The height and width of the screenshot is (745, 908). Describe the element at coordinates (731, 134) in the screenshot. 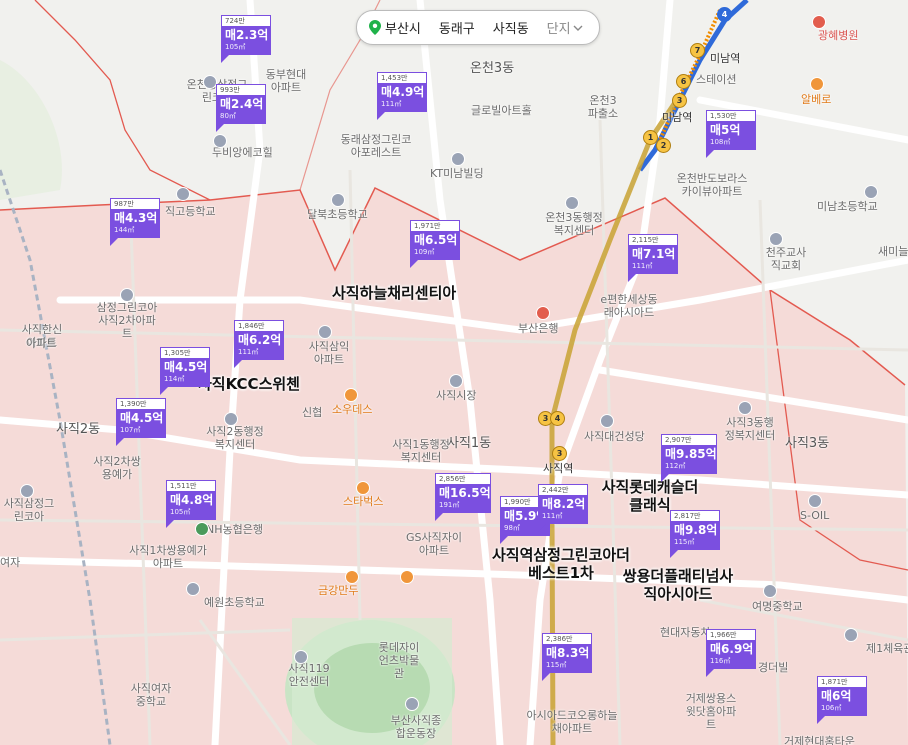

I see `price-marker: 1,530만 매5억 108㎡` at that location.